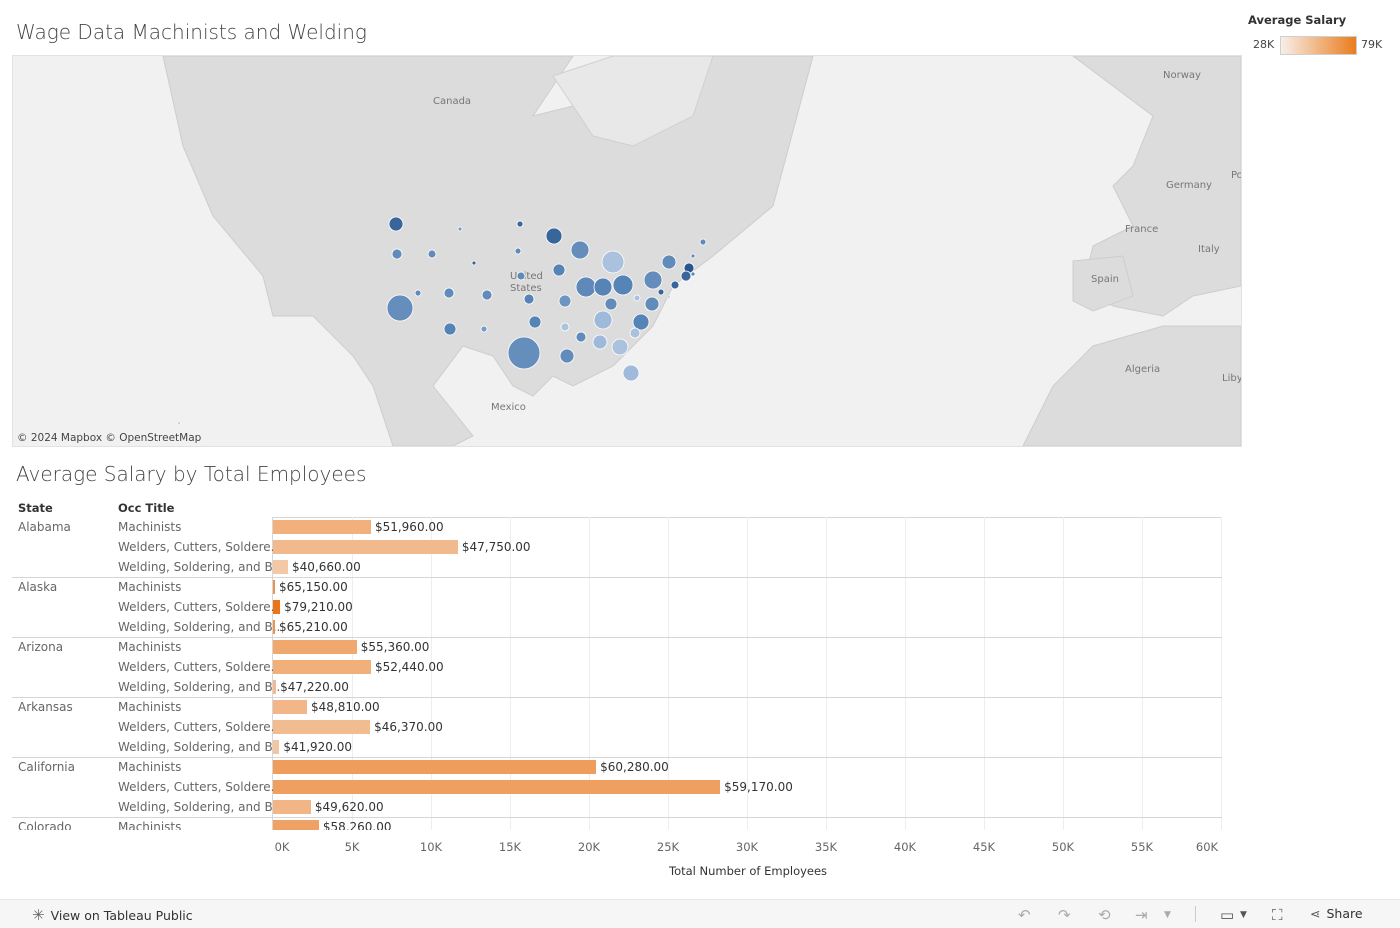  I want to click on state-label: California, so click(46, 767).